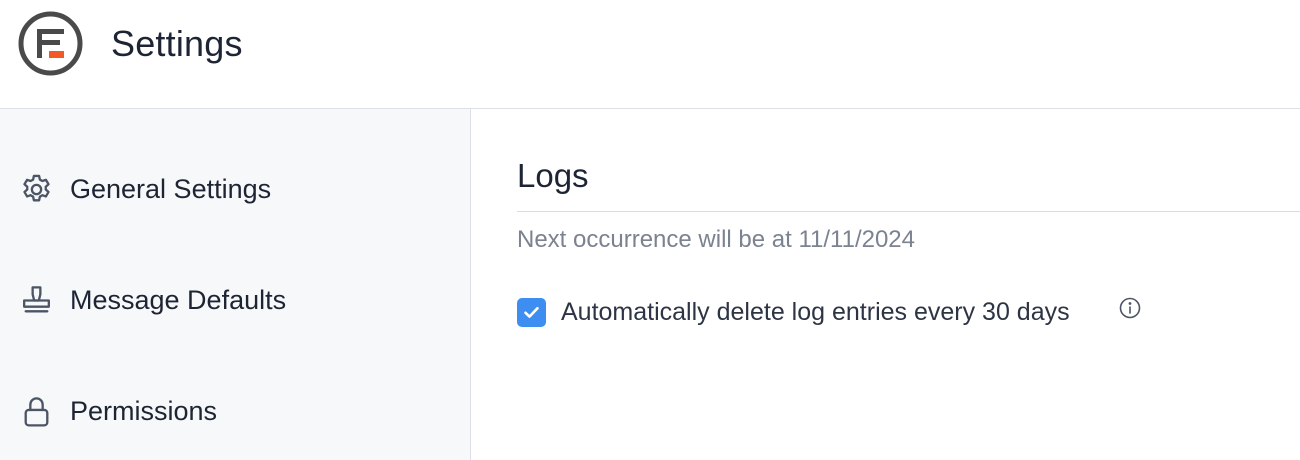  Describe the element at coordinates (716, 239) in the screenshot. I see `next-occurrence-text: Next occurrence will be at 11/11/2024` at that location.